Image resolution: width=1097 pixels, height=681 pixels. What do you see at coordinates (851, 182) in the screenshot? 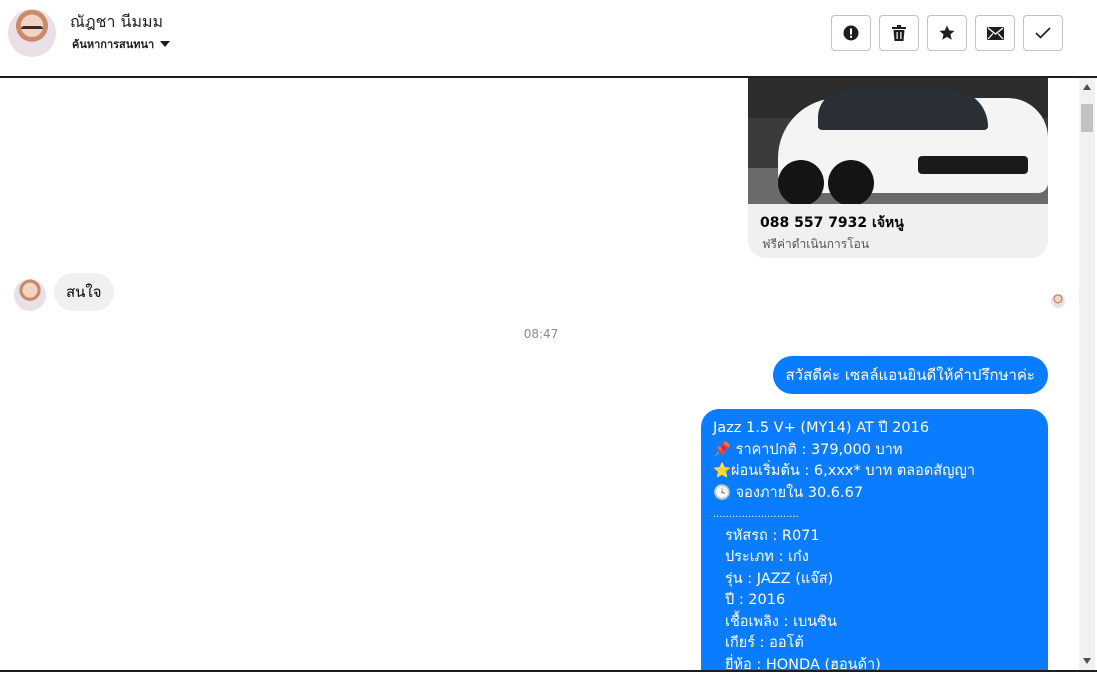
I see `car-wheel-front` at bounding box center [851, 182].